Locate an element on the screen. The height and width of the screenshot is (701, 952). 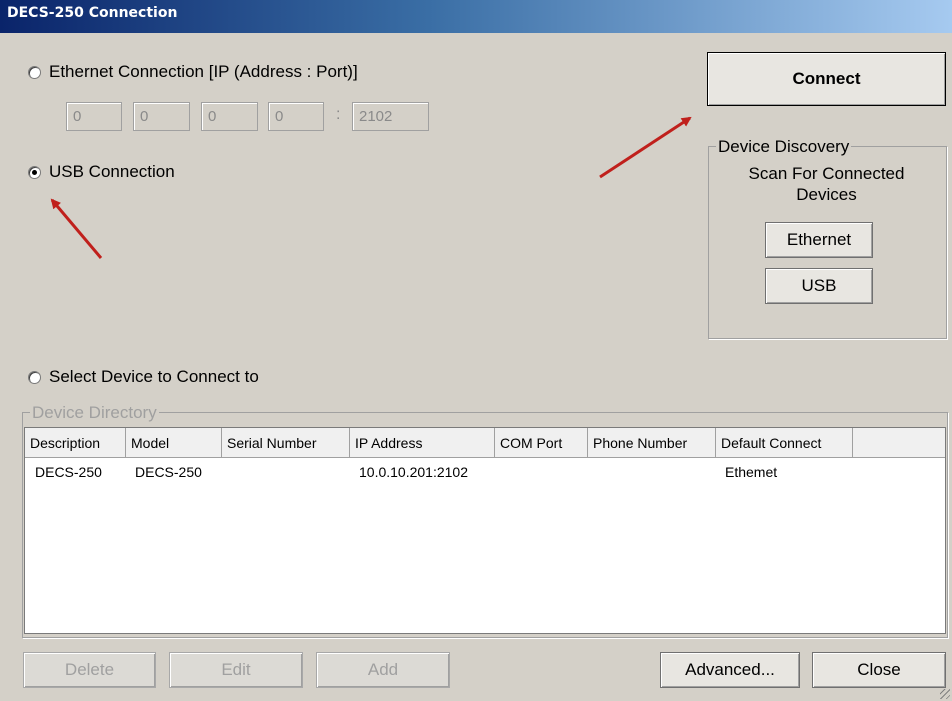
annotation-arrow-connect is located at coordinates (645, 147).